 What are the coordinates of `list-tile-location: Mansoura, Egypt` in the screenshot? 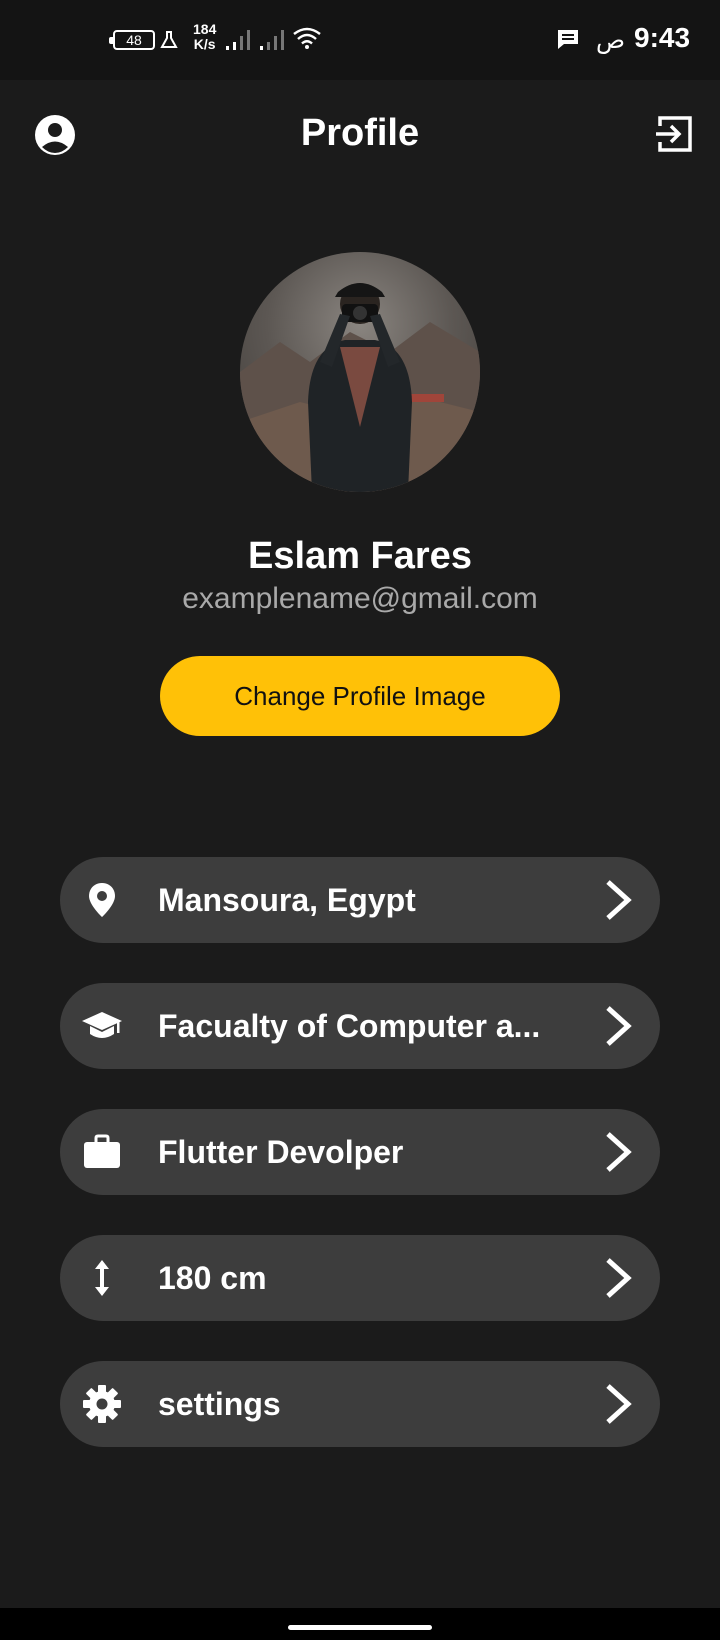 It's located at (360, 900).